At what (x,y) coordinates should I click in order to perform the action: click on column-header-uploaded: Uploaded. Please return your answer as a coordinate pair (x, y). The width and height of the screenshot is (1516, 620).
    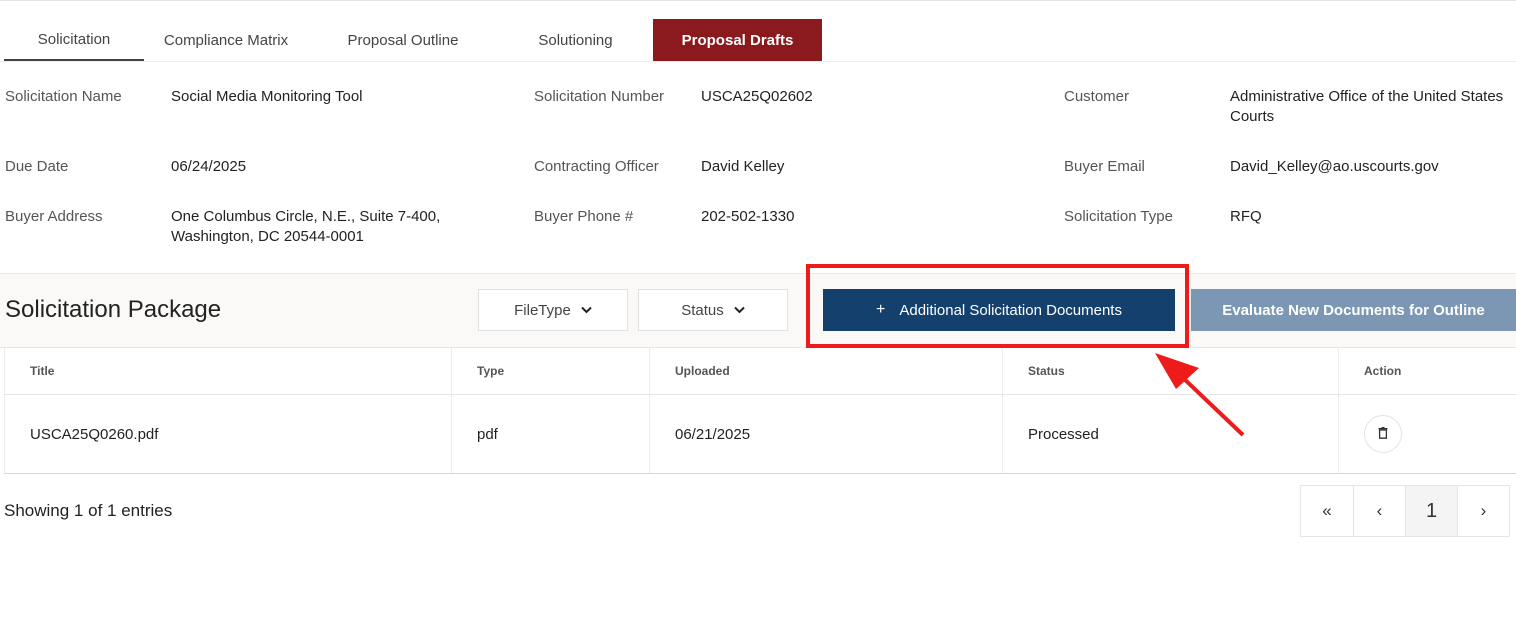
    Looking at the image, I should click on (825, 371).